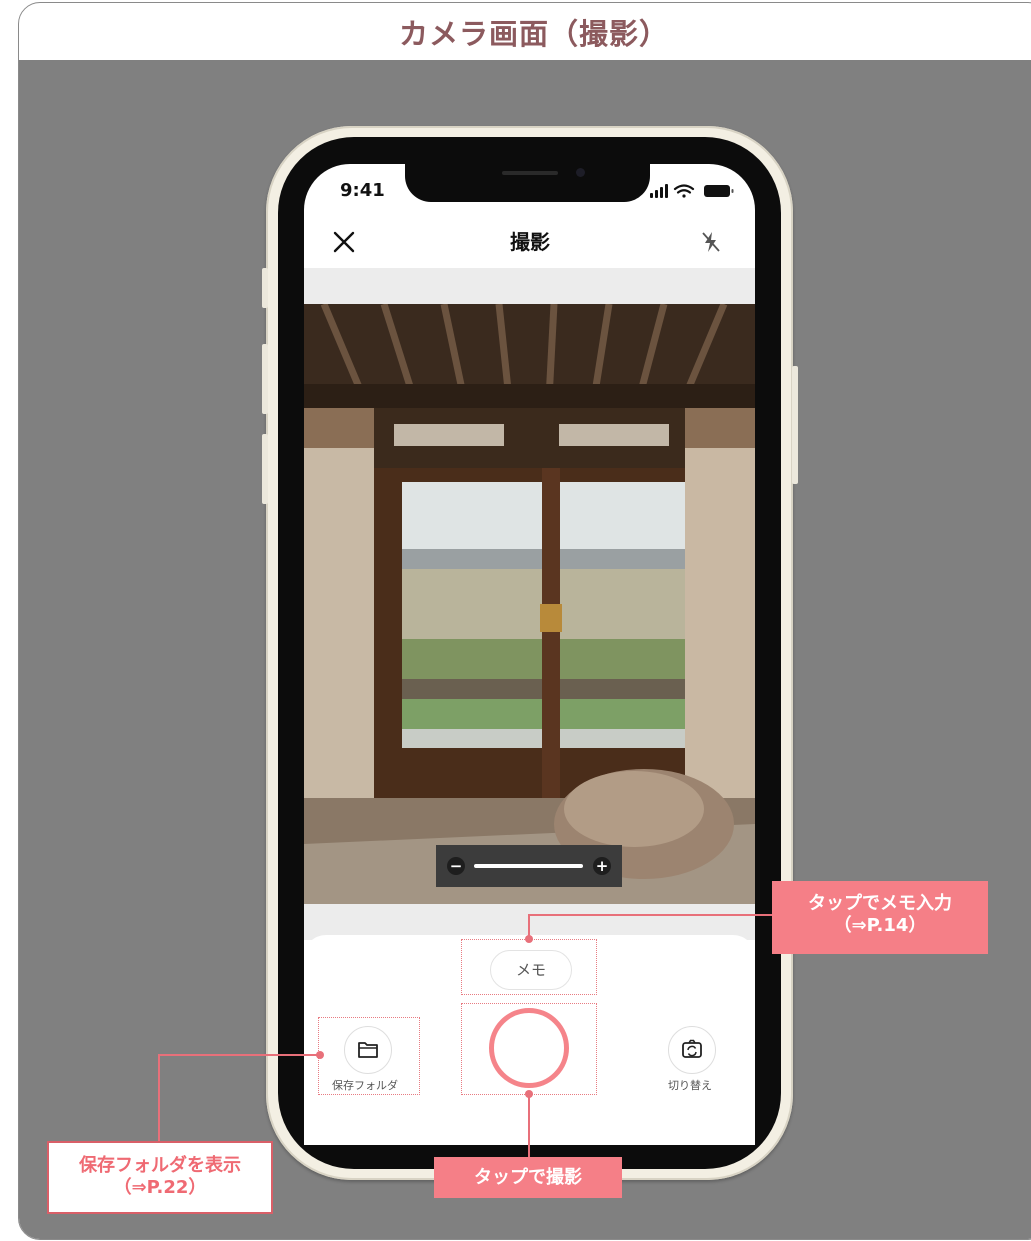 The image size is (1031, 1241). I want to click on zoom-in-icon: +, so click(602, 866).